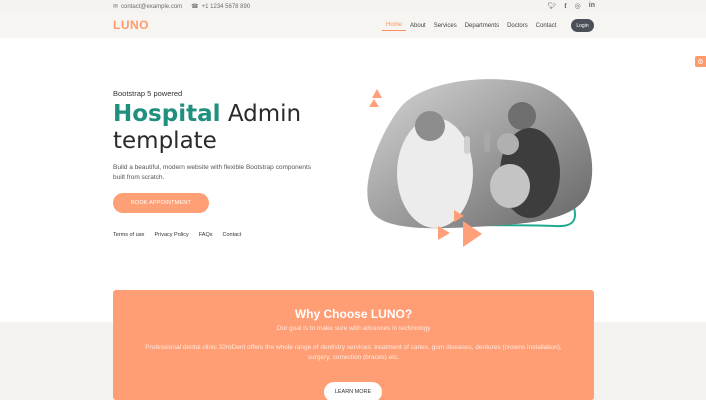 This screenshot has height=400, width=706. What do you see at coordinates (551, 6) in the screenshot?
I see `twitter-icon: 🐦︎` at bounding box center [551, 6].